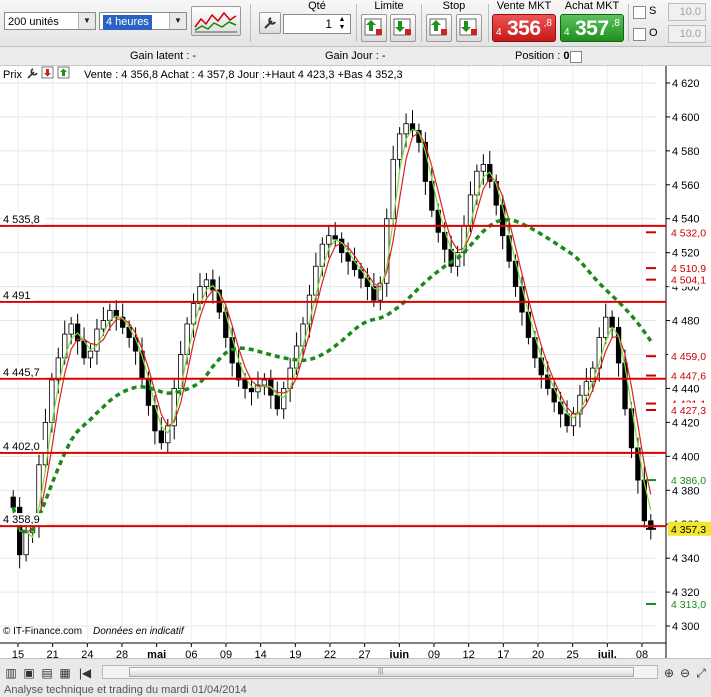 This screenshot has height=697, width=711. What do you see at coordinates (63, 72) in the screenshot?
I see `legend-up-icon` at bounding box center [63, 72].